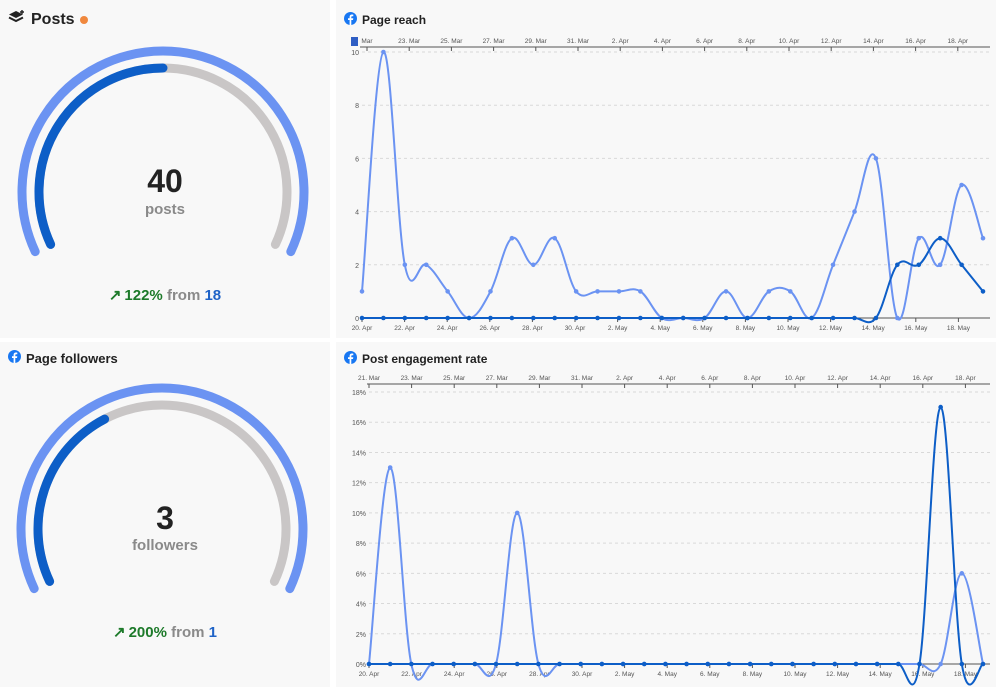 This screenshot has height=687, width=996. I want to click on posts-unit: posts, so click(164, 209).